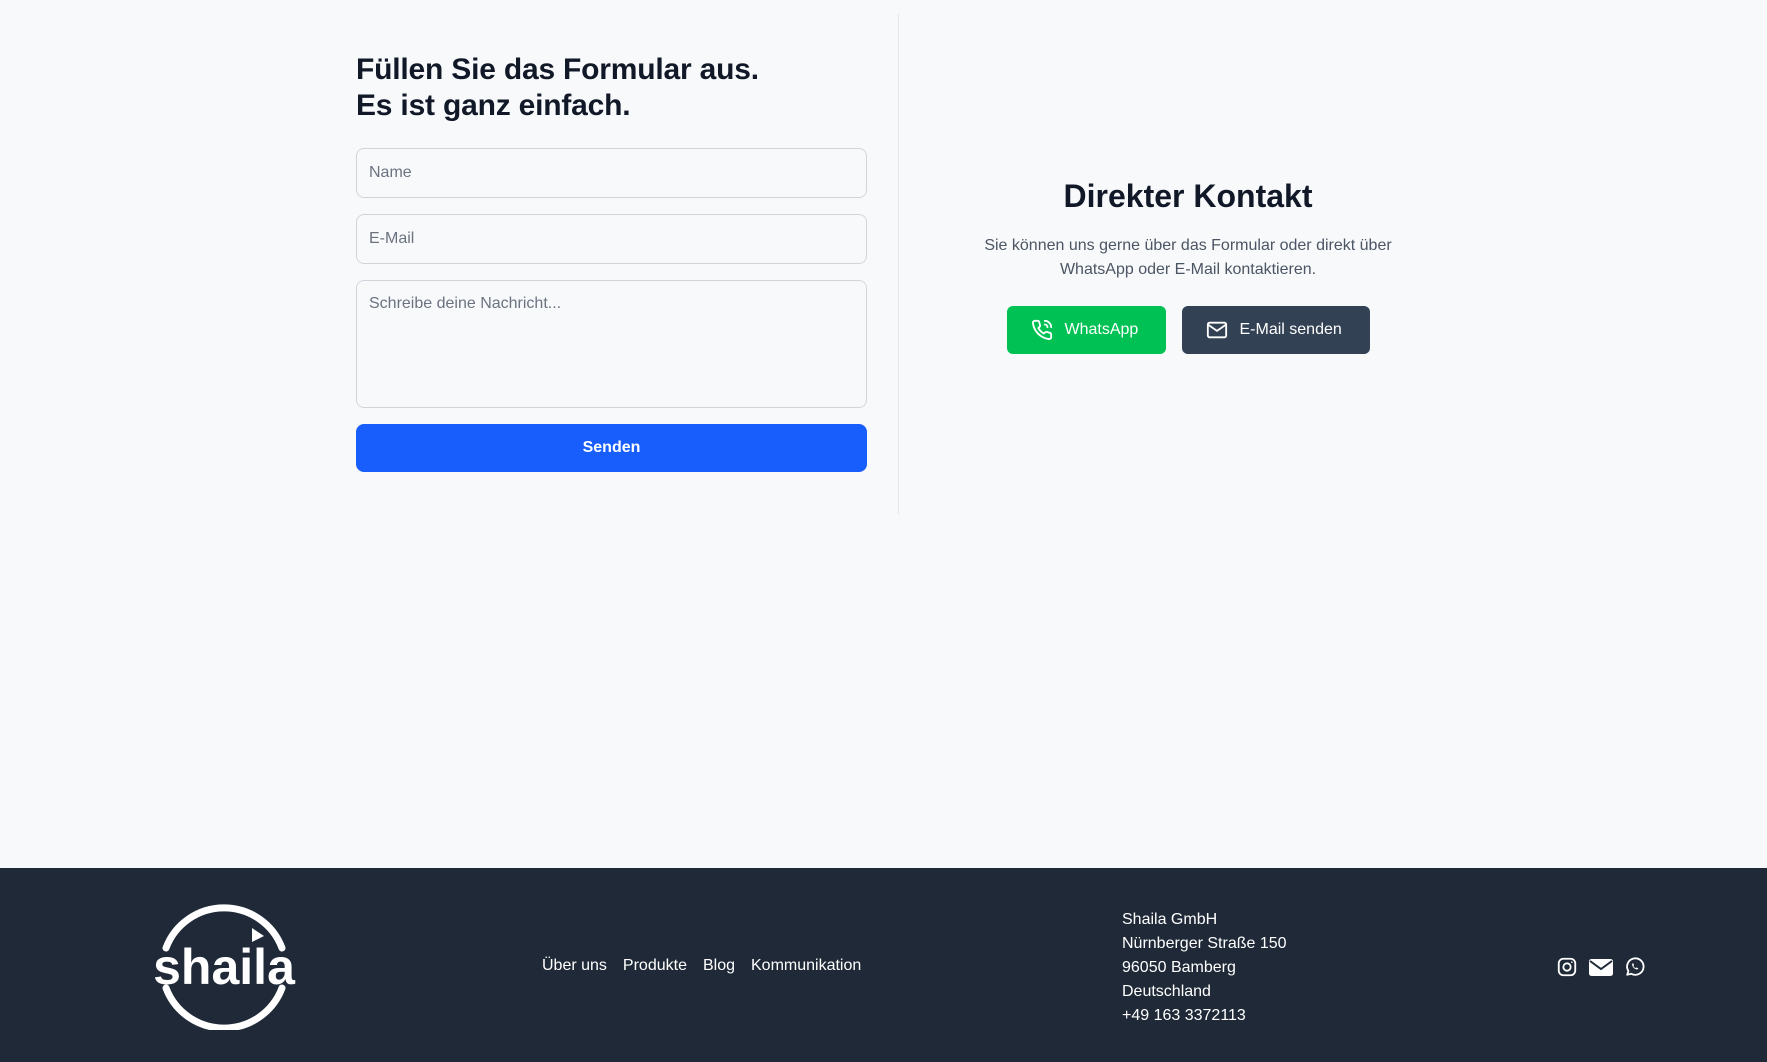  Describe the element at coordinates (1041, 329) in the screenshot. I see `phone-icon` at that location.